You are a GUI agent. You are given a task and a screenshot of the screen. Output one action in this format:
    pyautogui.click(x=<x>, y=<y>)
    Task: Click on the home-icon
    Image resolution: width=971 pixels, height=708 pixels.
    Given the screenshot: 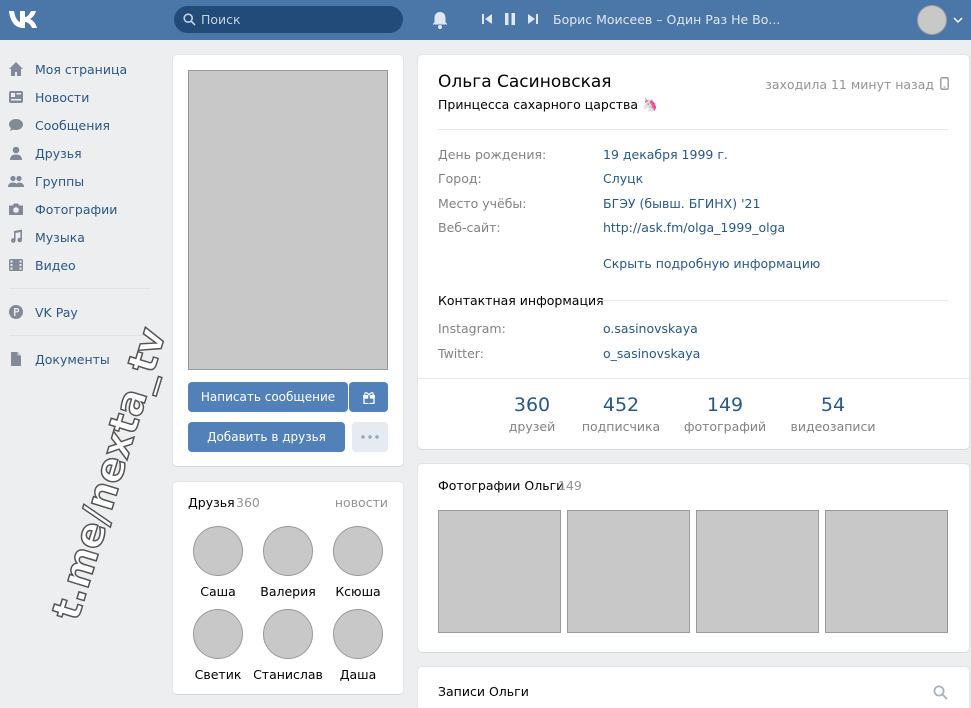 What is the action you would take?
    pyautogui.click(x=16, y=69)
    